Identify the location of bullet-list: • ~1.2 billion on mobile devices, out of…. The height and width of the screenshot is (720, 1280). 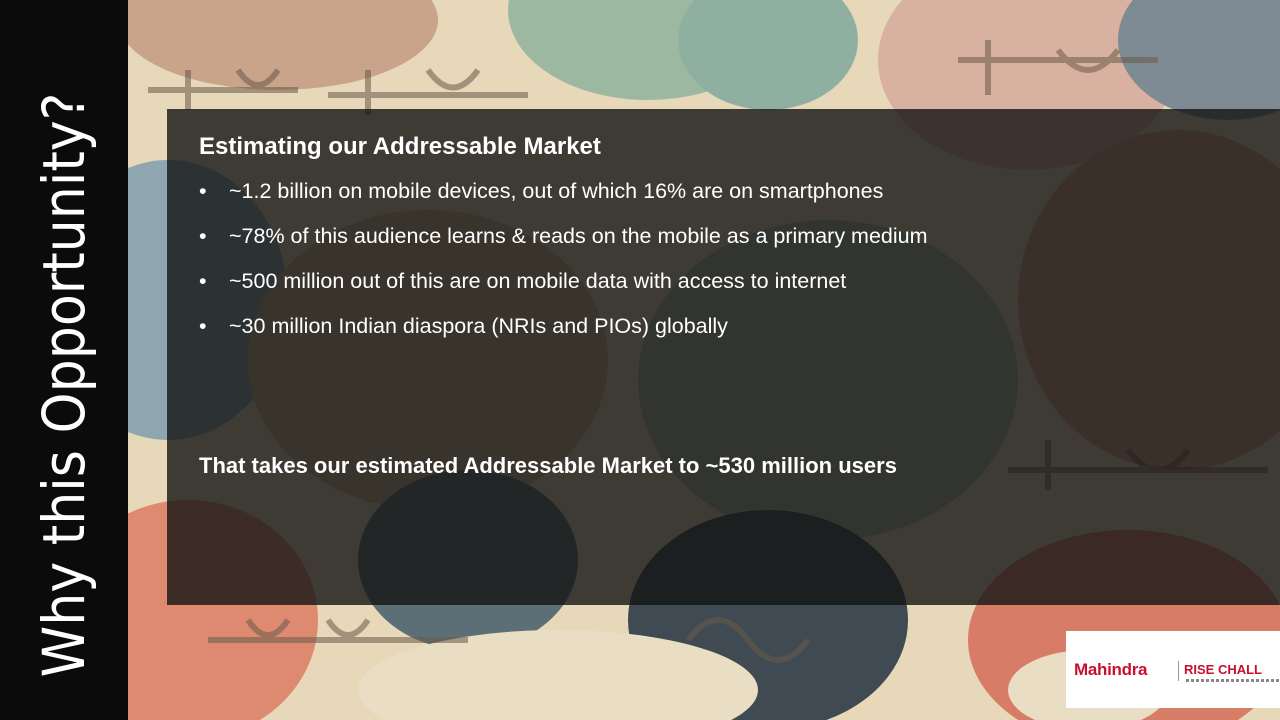
(563, 269).